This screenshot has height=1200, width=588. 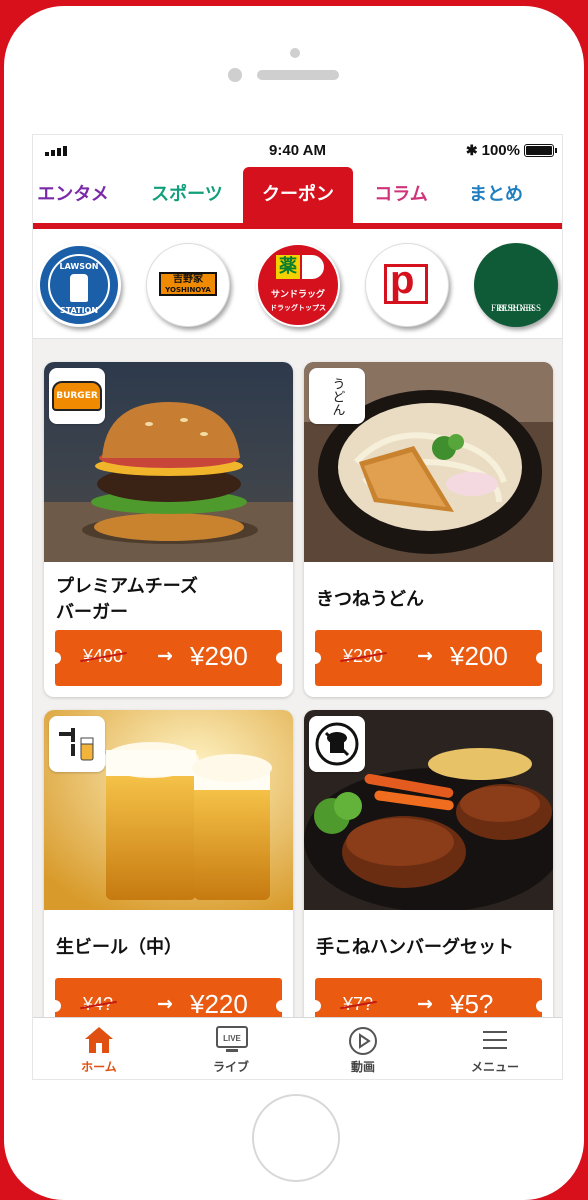 What do you see at coordinates (363, 1041) in the screenshot?
I see `play-icon` at bounding box center [363, 1041].